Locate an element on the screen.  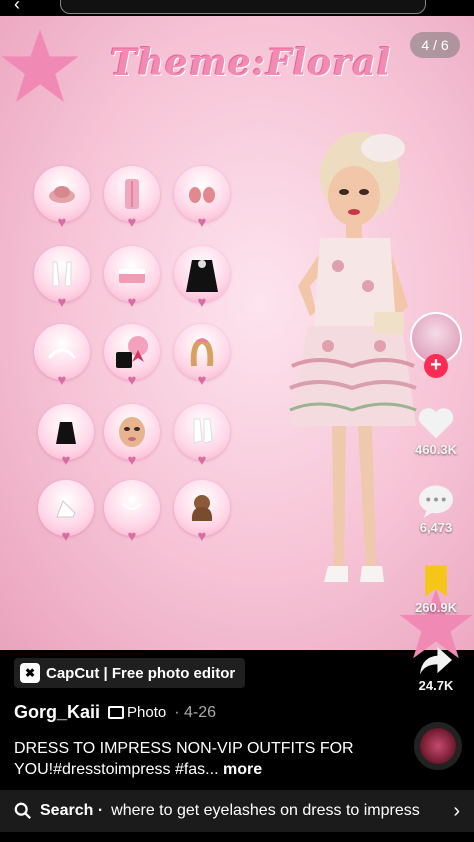
image-icon is located at coordinates (116, 712).